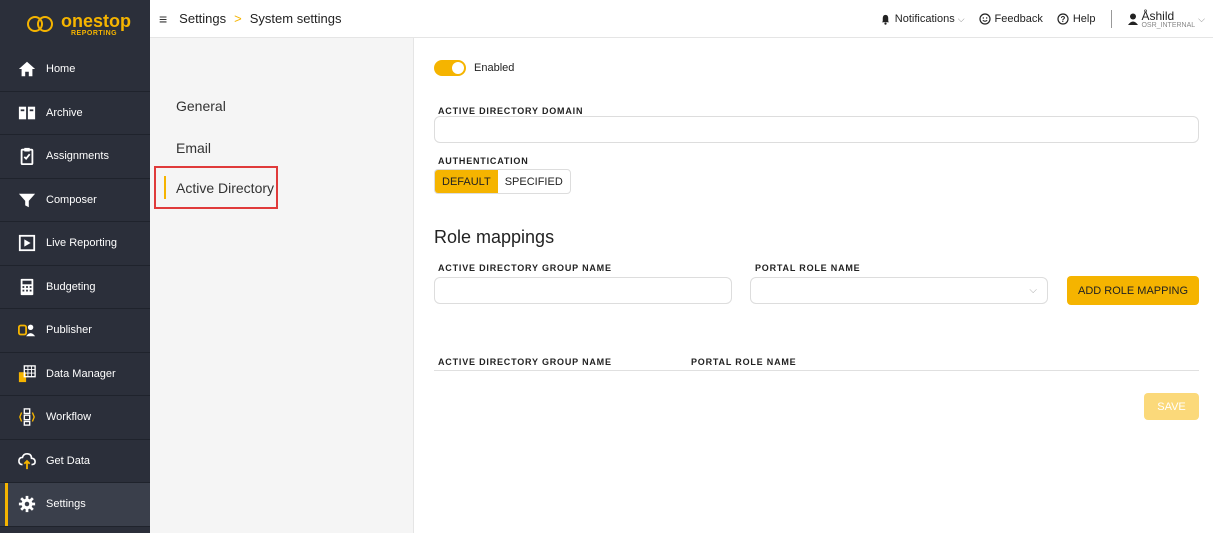  Describe the element at coordinates (202, 18) in the screenshot. I see `breadcrumb-settings: Settings` at that location.